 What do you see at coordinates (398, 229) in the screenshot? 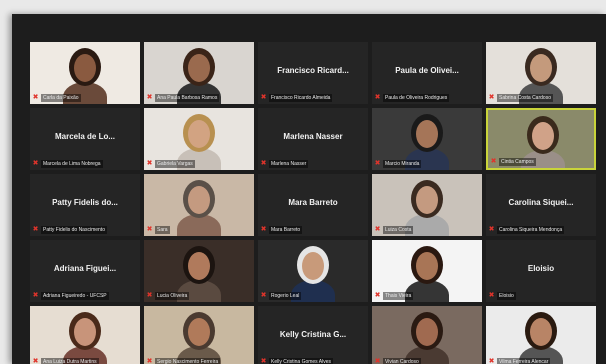
I see `participant-name-label: Luiza Costa` at bounding box center [398, 229].